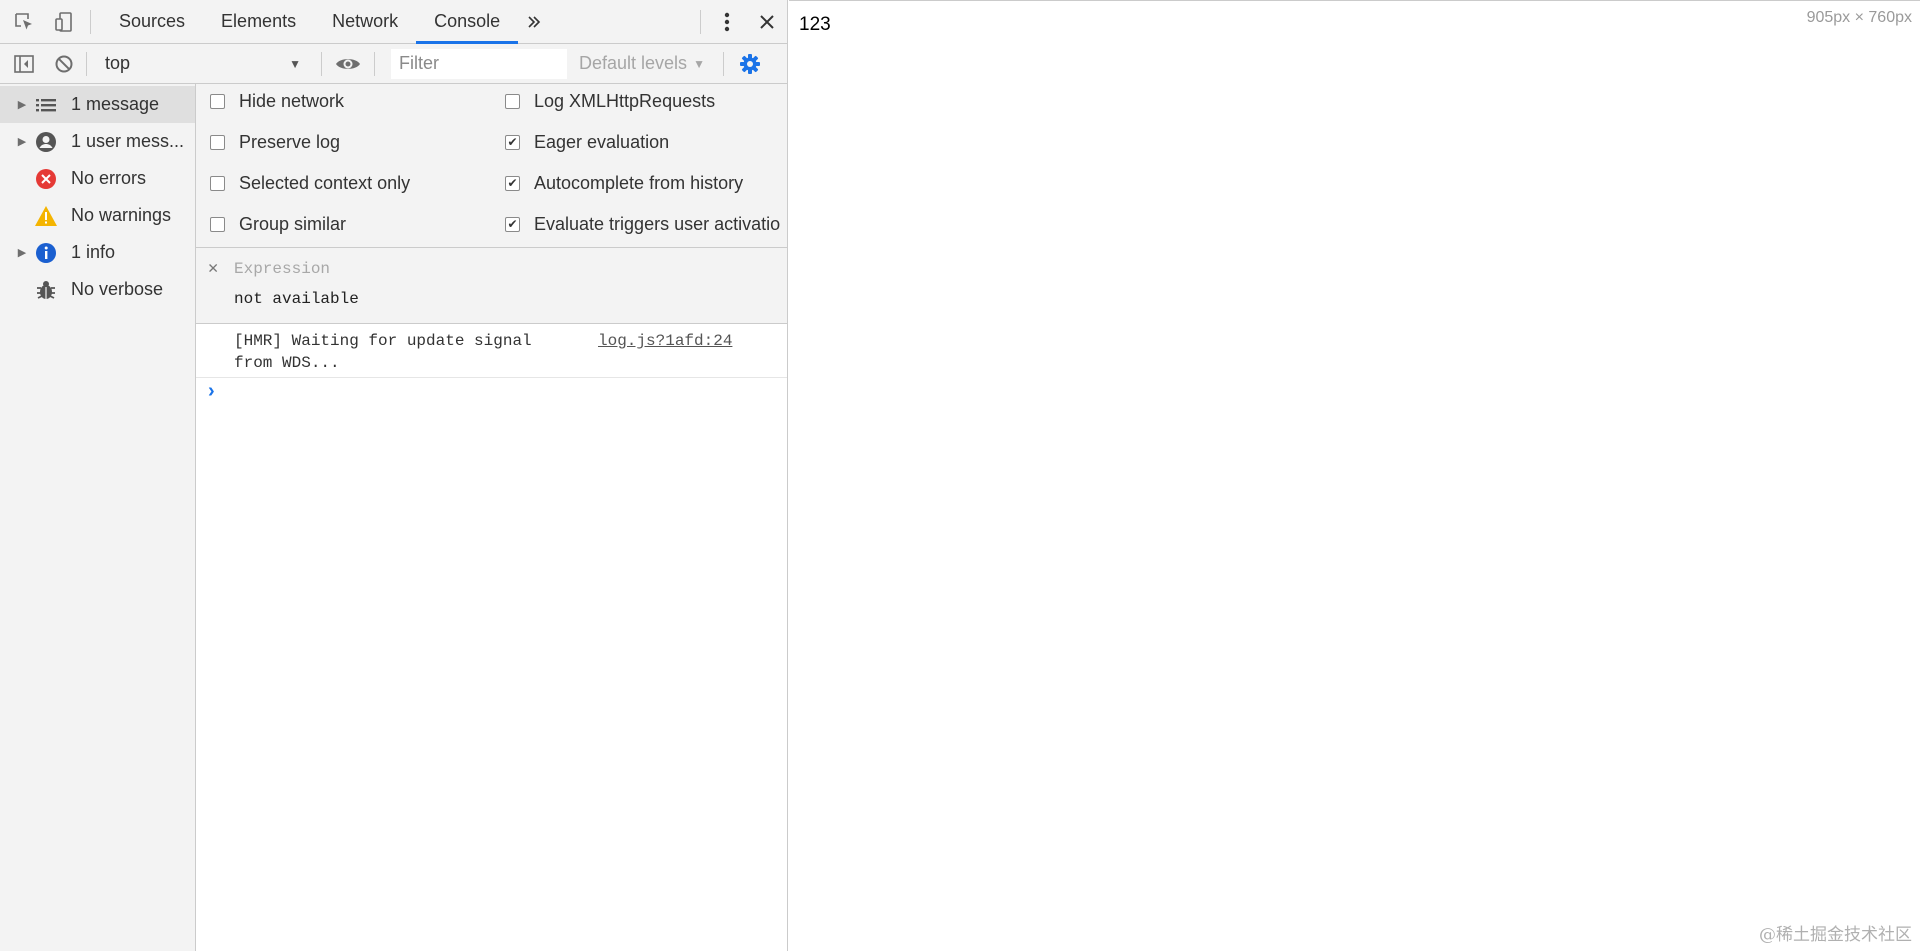  What do you see at coordinates (282, 269) in the screenshot?
I see `expression-input: Expression` at bounding box center [282, 269].